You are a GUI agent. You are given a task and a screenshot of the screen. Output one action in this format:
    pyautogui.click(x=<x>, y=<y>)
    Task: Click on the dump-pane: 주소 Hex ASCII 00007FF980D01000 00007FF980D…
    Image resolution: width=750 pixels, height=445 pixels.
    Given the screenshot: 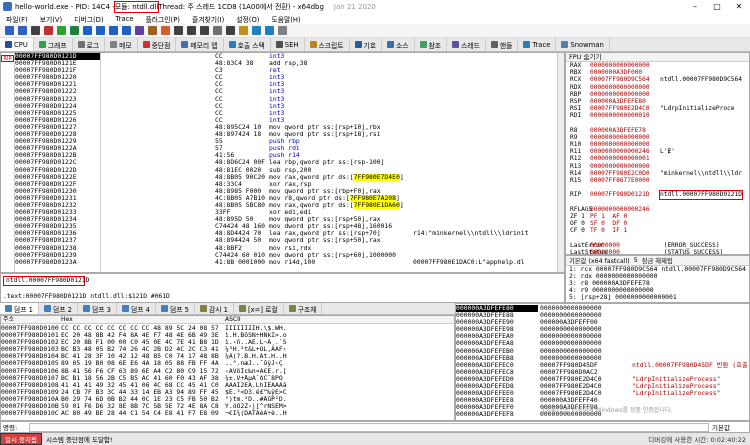 What is the action you would take?
    pyautogui.click(x=227, y=368)
    